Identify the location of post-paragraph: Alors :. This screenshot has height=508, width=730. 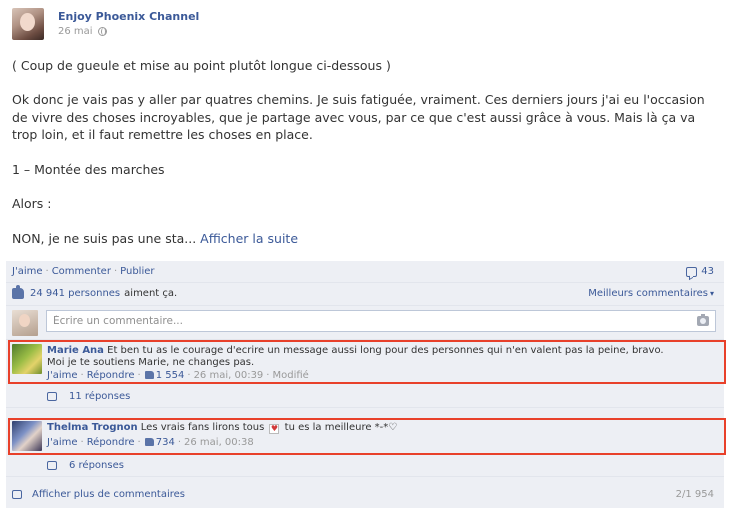
(32, 203).